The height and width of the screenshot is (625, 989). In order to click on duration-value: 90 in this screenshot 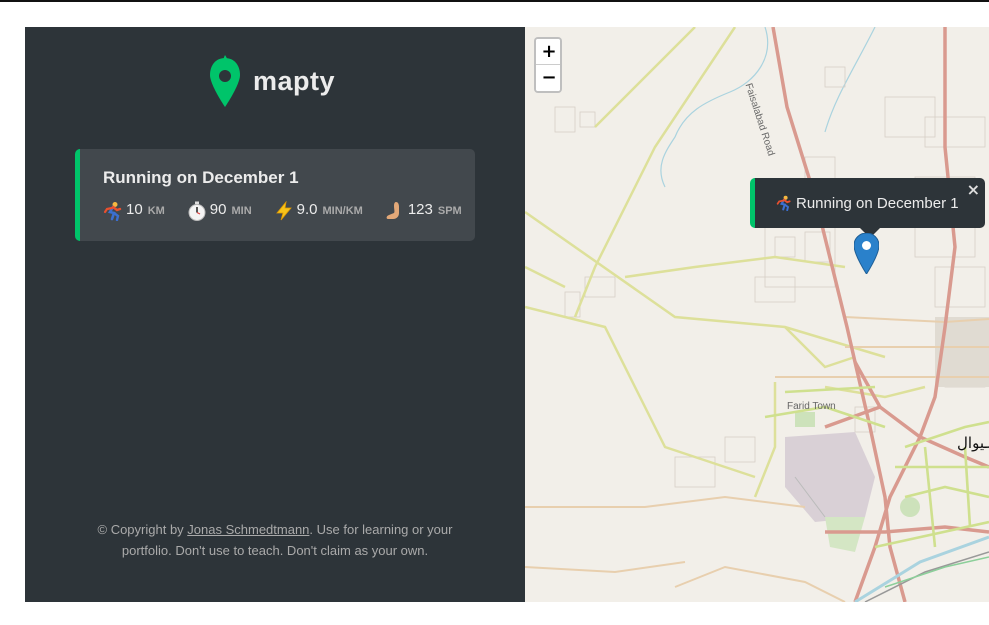, I will do `click(218, 209)`.